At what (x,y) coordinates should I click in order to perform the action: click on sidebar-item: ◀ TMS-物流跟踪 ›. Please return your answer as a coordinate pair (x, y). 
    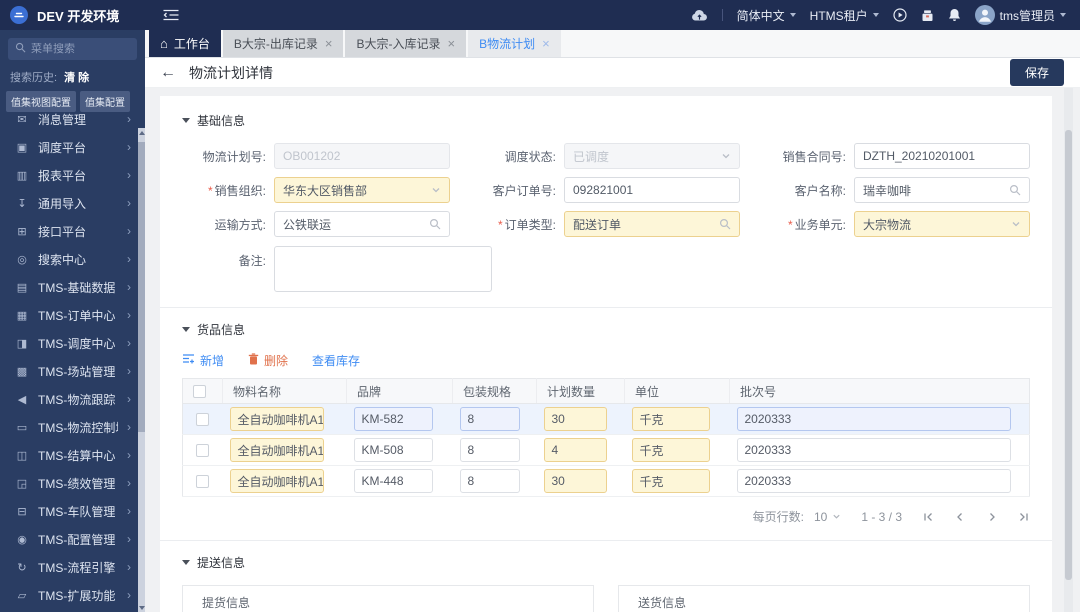
    Looking at the image, I should click on (72, 399).